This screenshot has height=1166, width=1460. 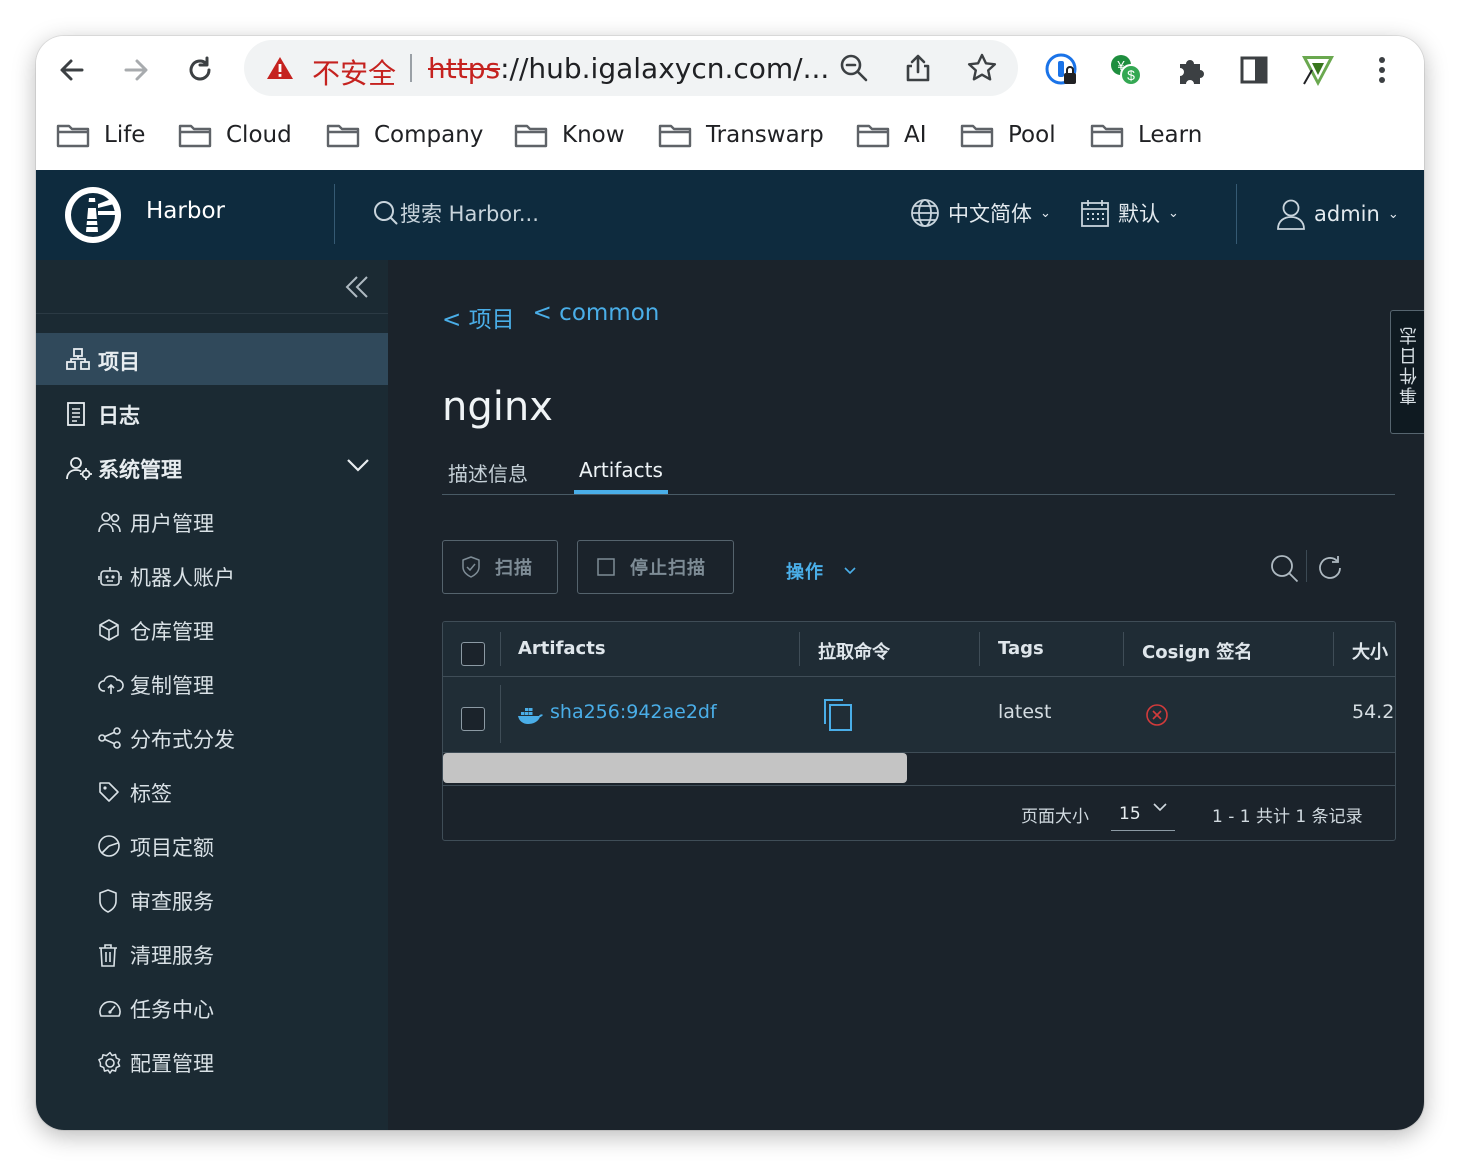 What do you see at coordinates (212, 791) in the screenshot?
I see `sidebar-subitem-labels: 标签` at bounding box center [212, 791].